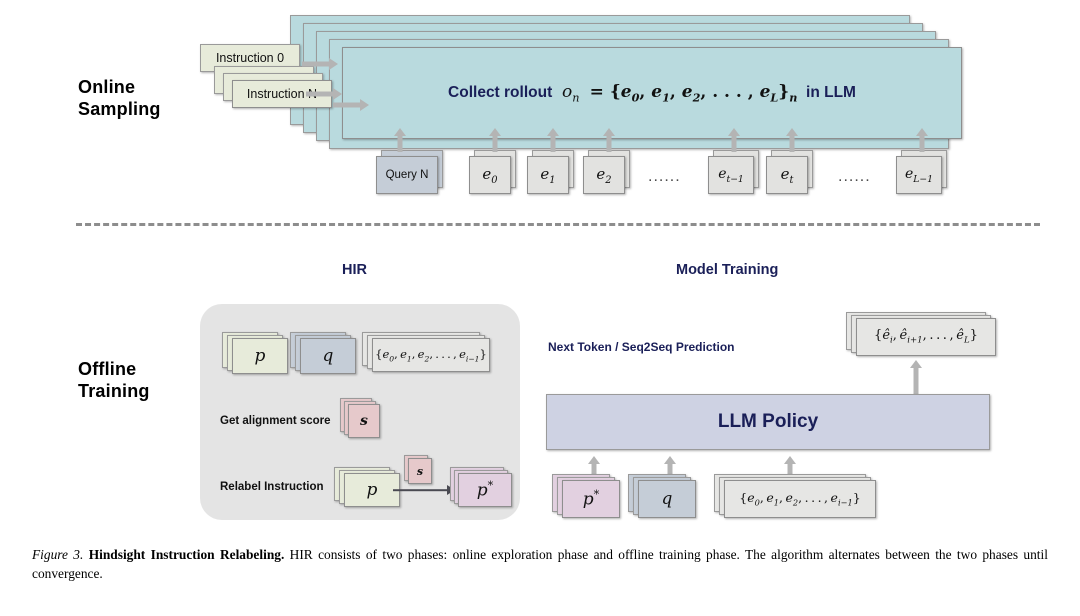  I want to click on query-stack: Query N, so click(416, 174).